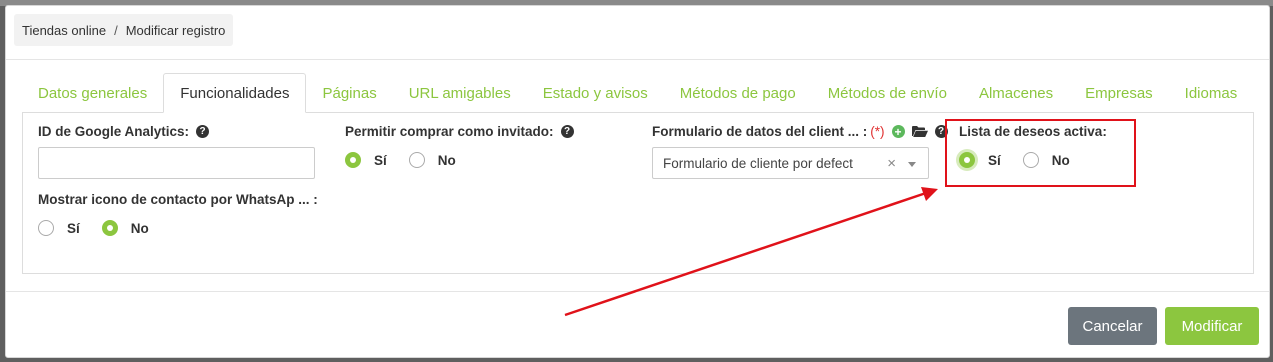 Image resolution: width=1273 pixels, height=362 pixels. I want to click on clear-icon: ×, so click(891, 163).